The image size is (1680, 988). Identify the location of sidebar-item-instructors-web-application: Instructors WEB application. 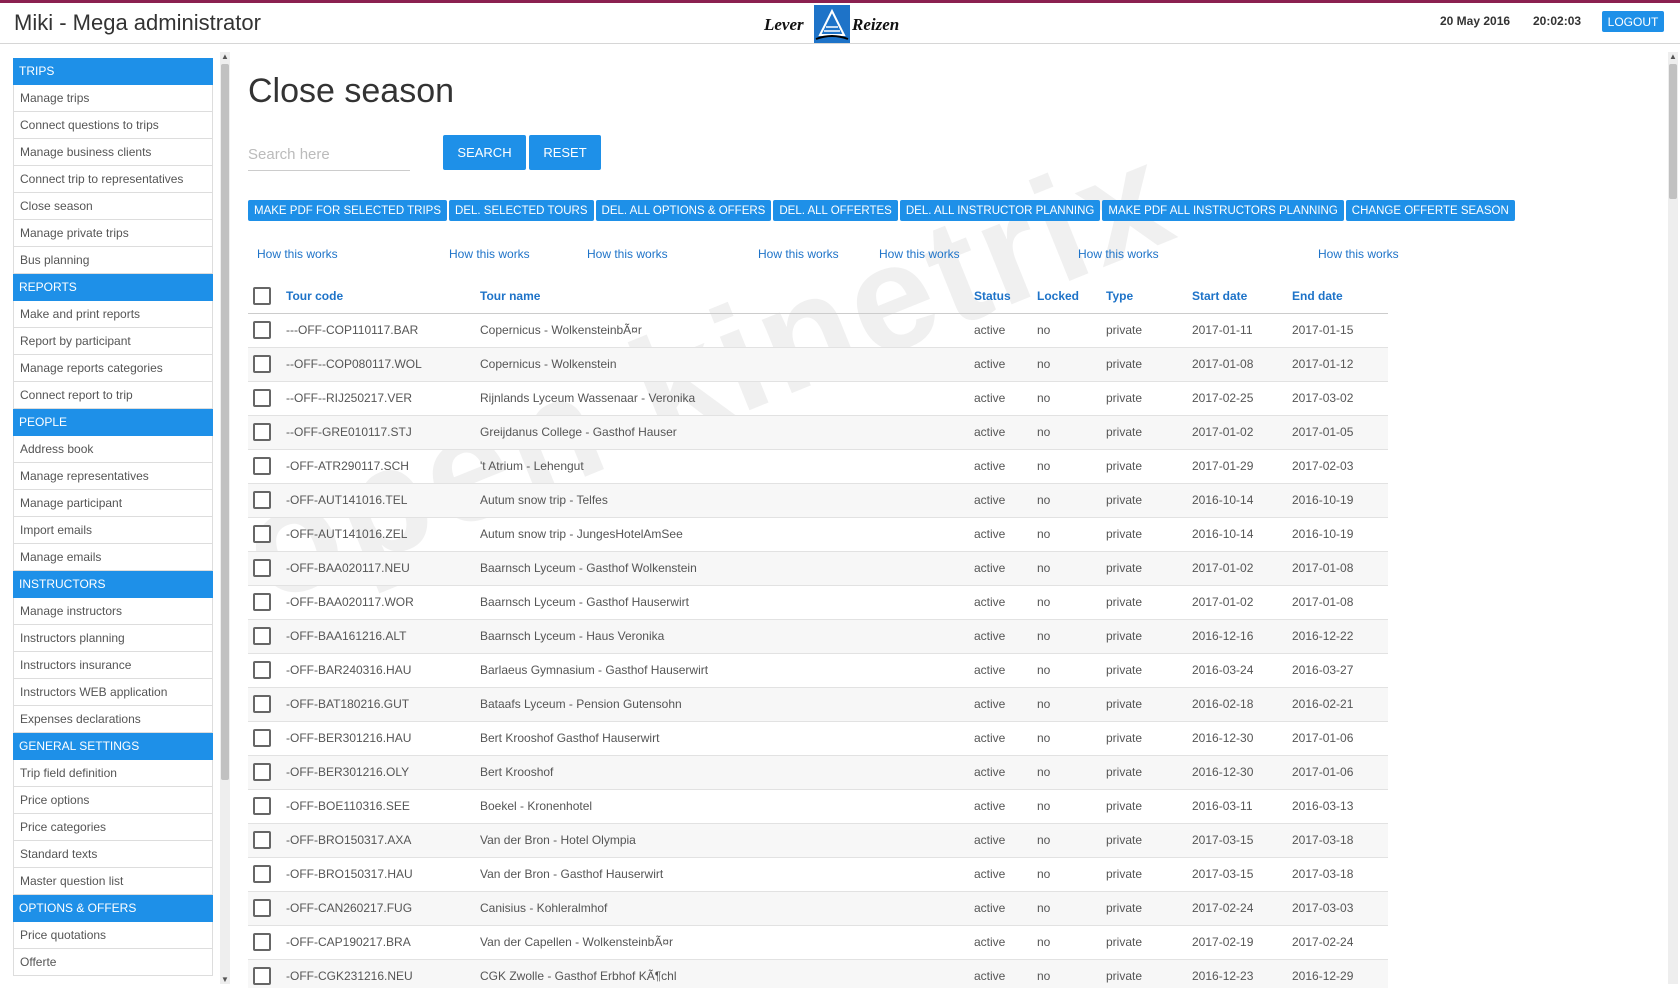
(113, 692).